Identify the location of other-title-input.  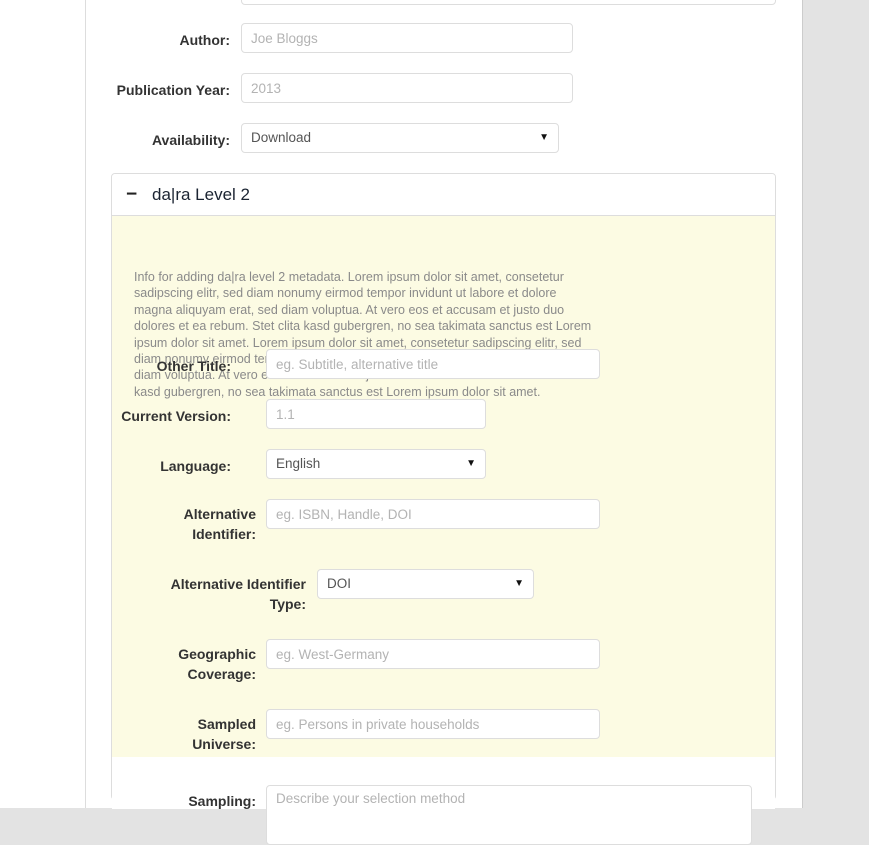
(433, 364).